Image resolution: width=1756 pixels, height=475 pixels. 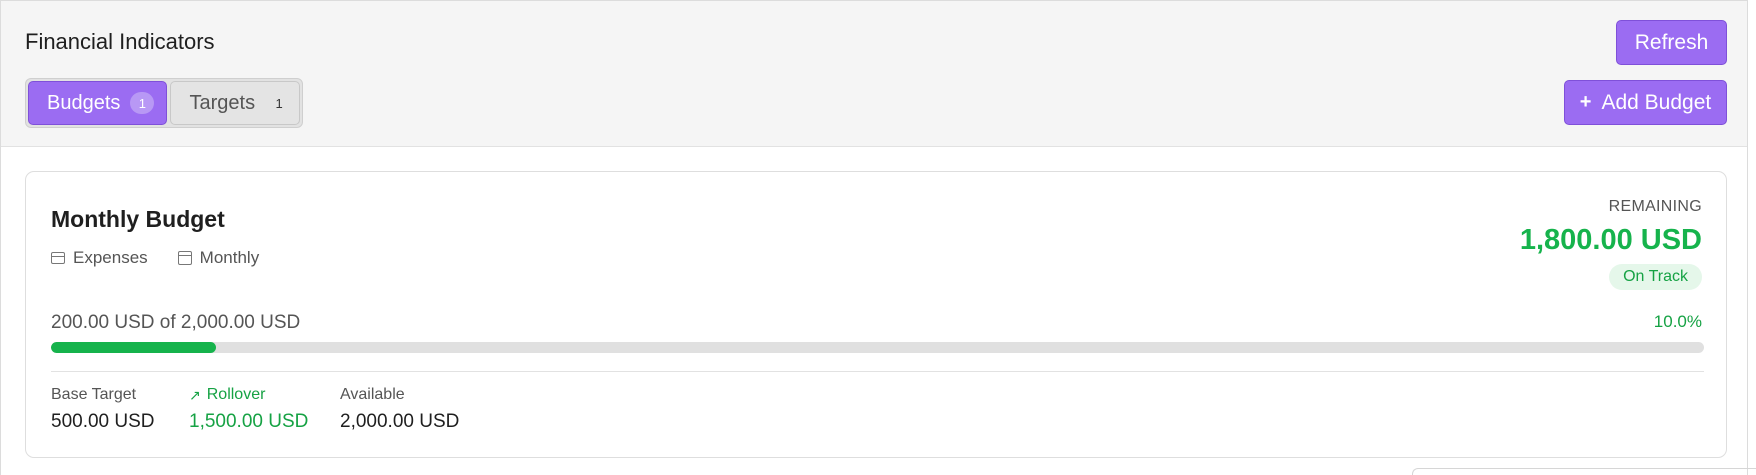 What do you see at coordinates (400, 421) in the screenshot?
I see `available-value: 2,000.00 USD` at bounding box center [400, 421].